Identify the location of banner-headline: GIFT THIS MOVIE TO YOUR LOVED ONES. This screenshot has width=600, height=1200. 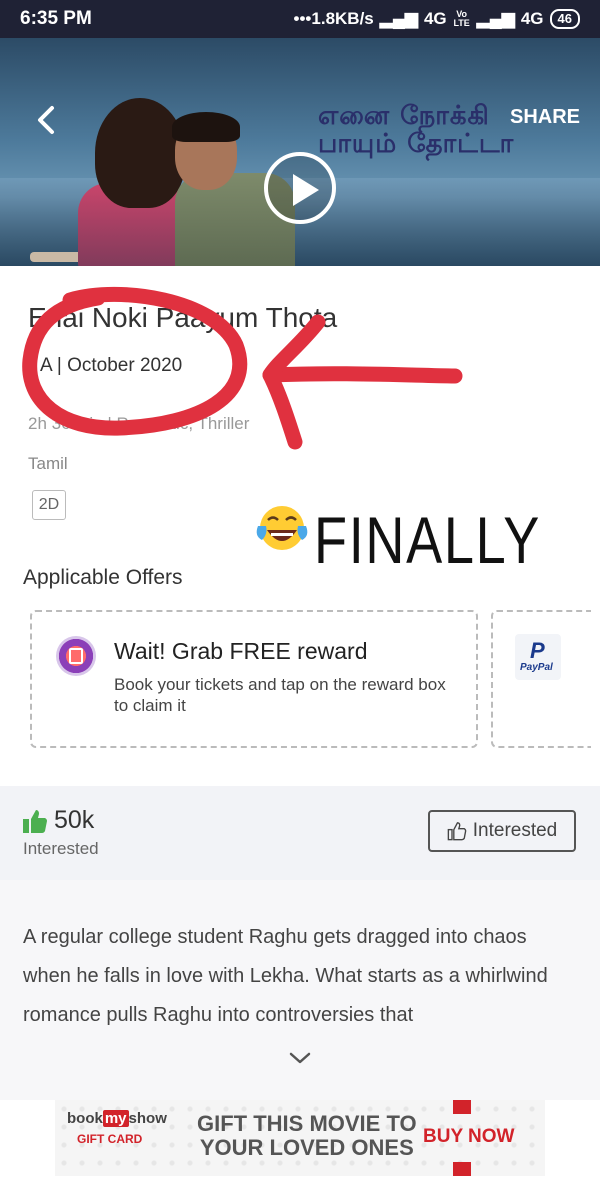
(307, 1136).